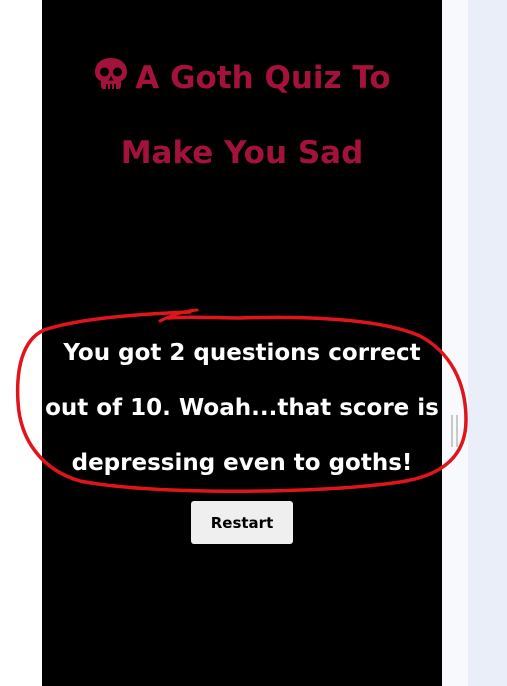  Describe the element at coordinates (111, 81) in the screenshot. I see `skull-icon` at that location.